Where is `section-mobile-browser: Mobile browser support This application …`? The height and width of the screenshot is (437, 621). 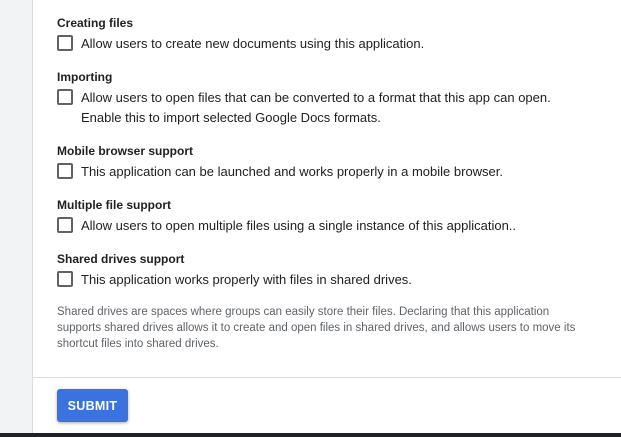 section-mobile-browser: Mobile browser support This application … is located at coordinates (327, 163).